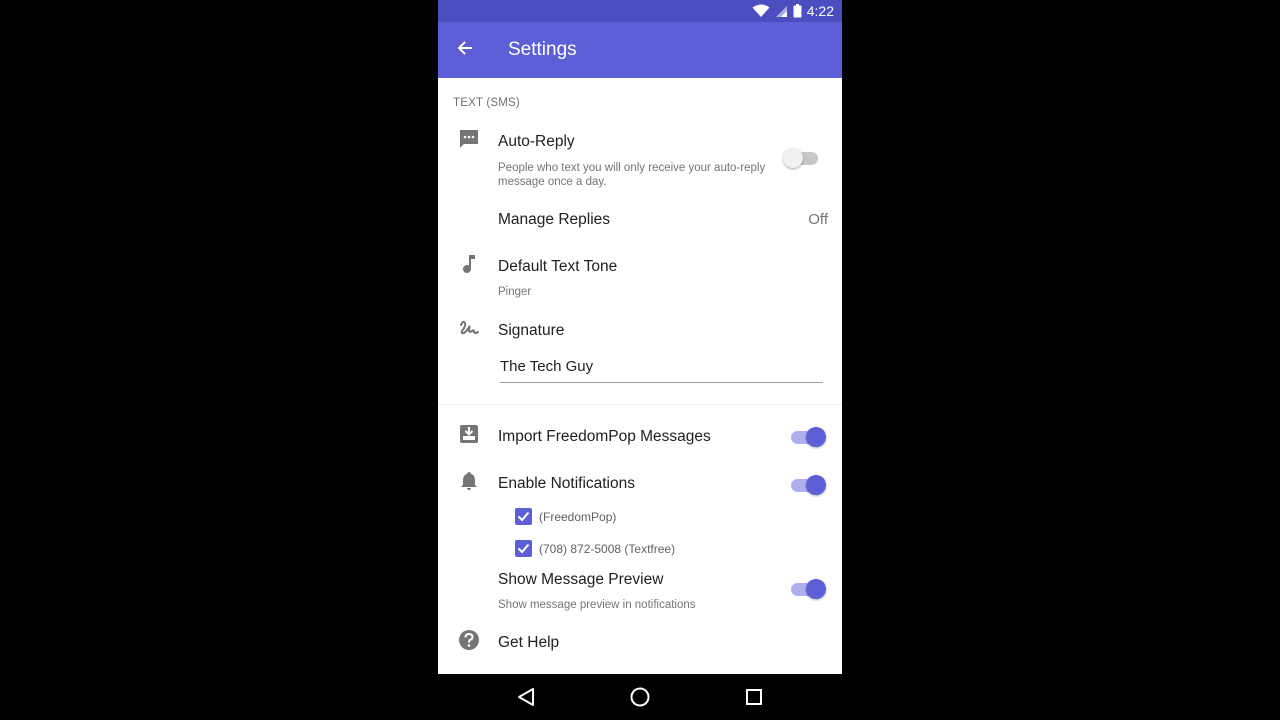 This screenshot has width=1280, height=720. I want to click on nav-recents-icon, so click(754, 697).